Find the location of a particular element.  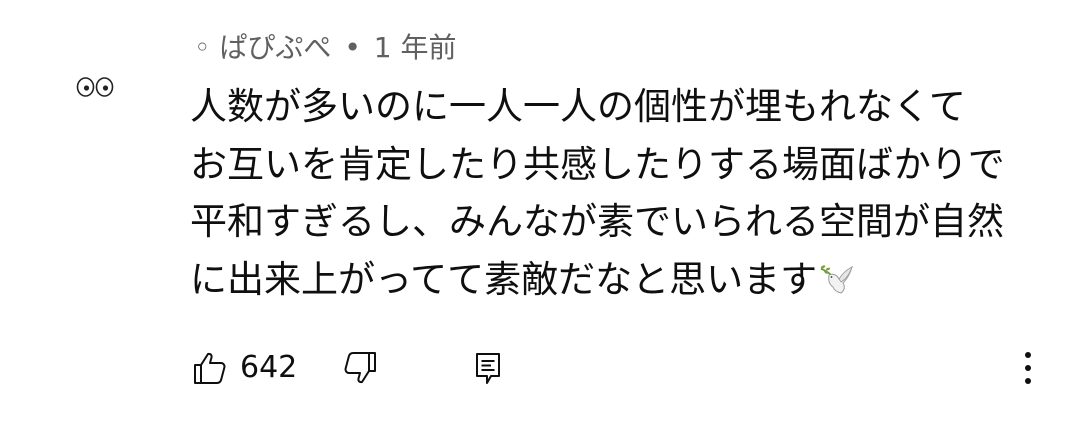

more-options-button is located at coordinates (1028, 368).